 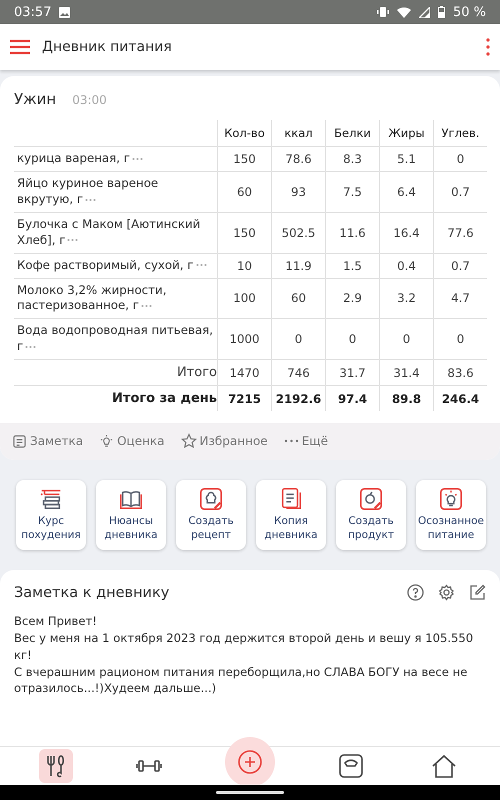 What do you see at coordinates (382, 12) in the screenshot?
I see `vibrate-icon` at bounding box center [382, 12].